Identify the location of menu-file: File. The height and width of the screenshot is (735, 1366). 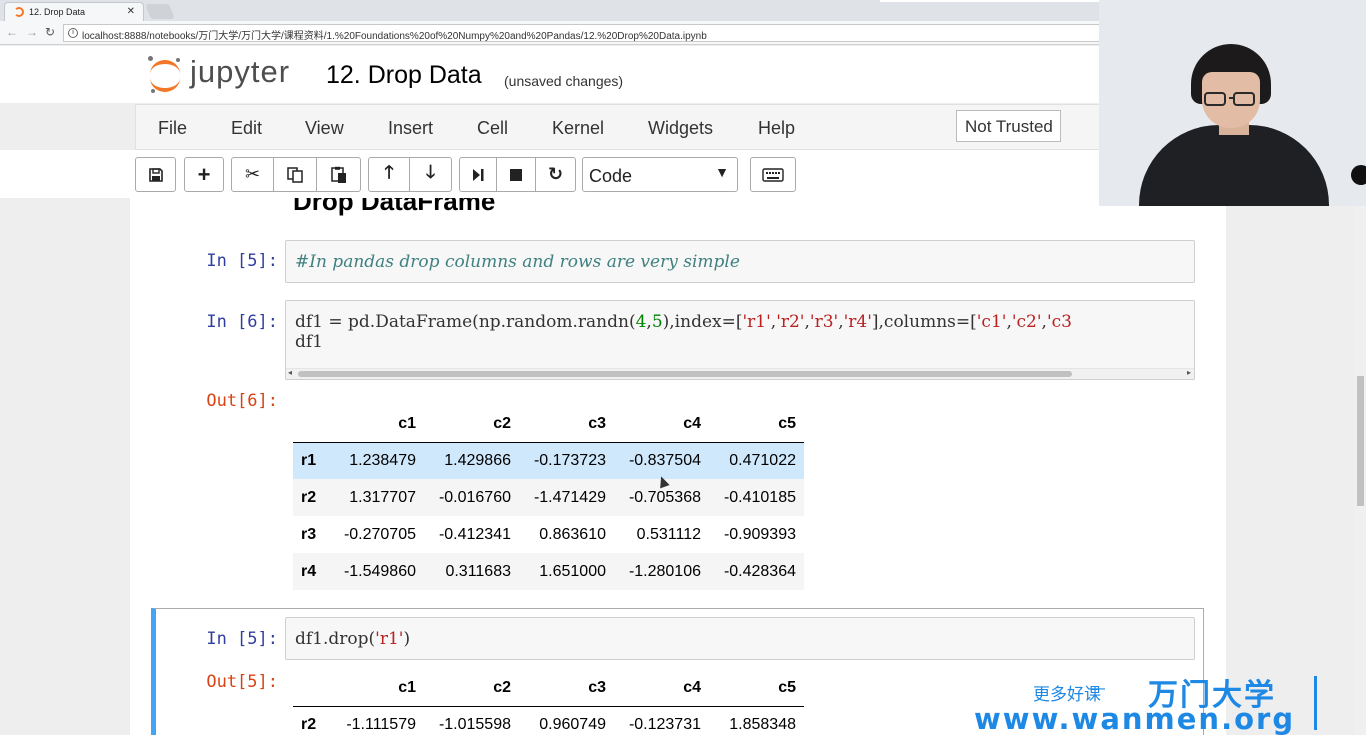
(172, 128).